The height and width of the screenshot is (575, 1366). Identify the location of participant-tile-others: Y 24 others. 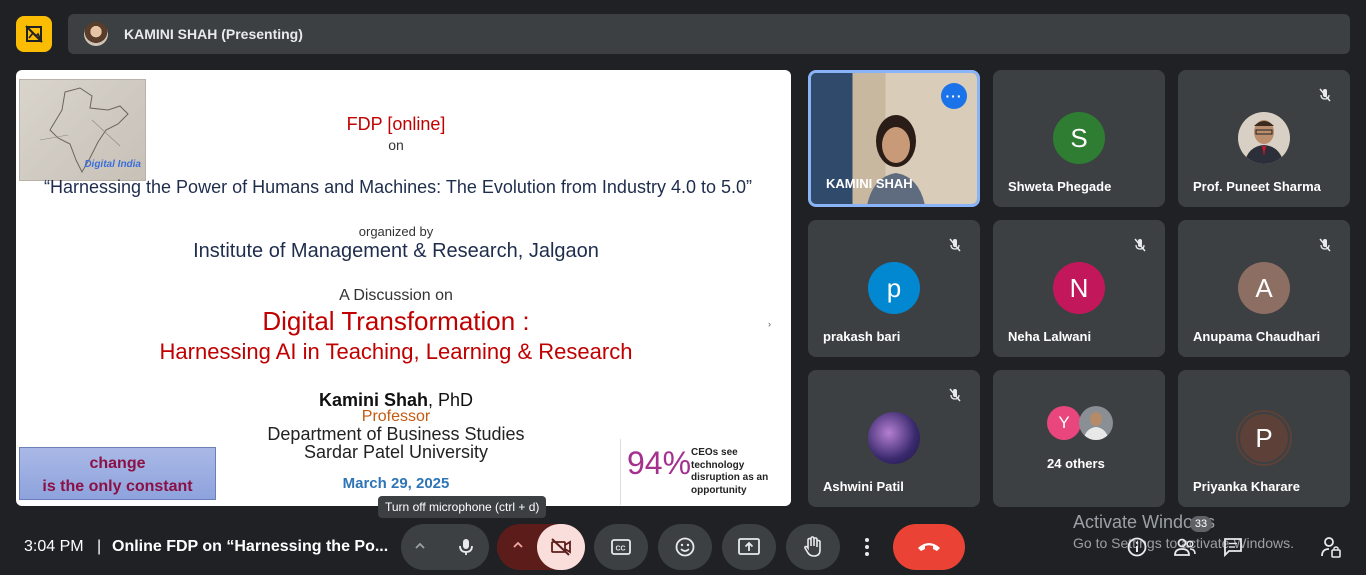
(1079, 438).